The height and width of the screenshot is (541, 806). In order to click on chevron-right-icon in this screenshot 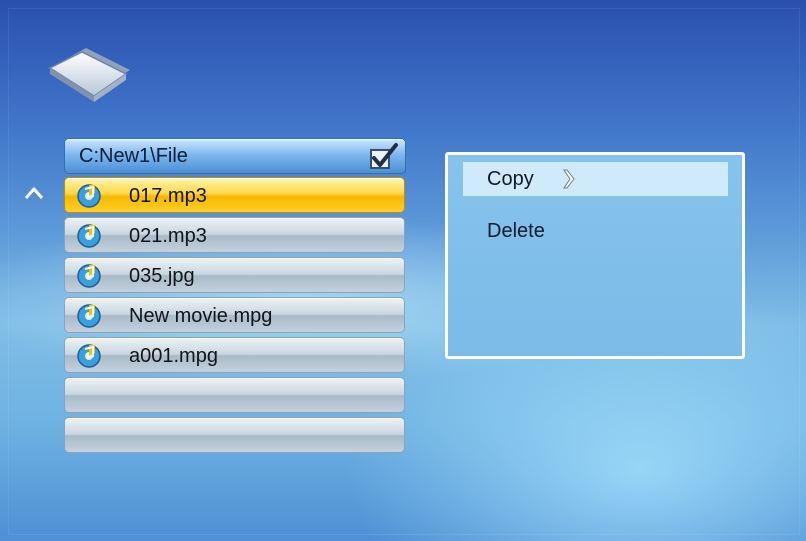, I will do `click(569, 179)`.